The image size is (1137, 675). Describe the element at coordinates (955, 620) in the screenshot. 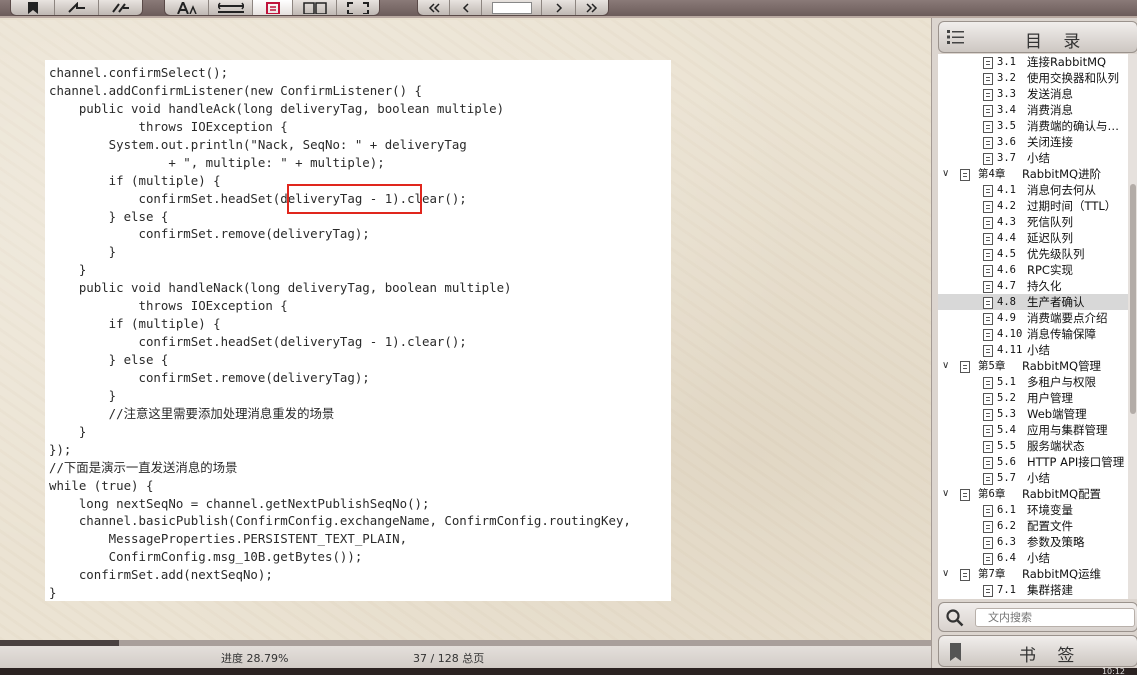

I see `search-icon` at that location.